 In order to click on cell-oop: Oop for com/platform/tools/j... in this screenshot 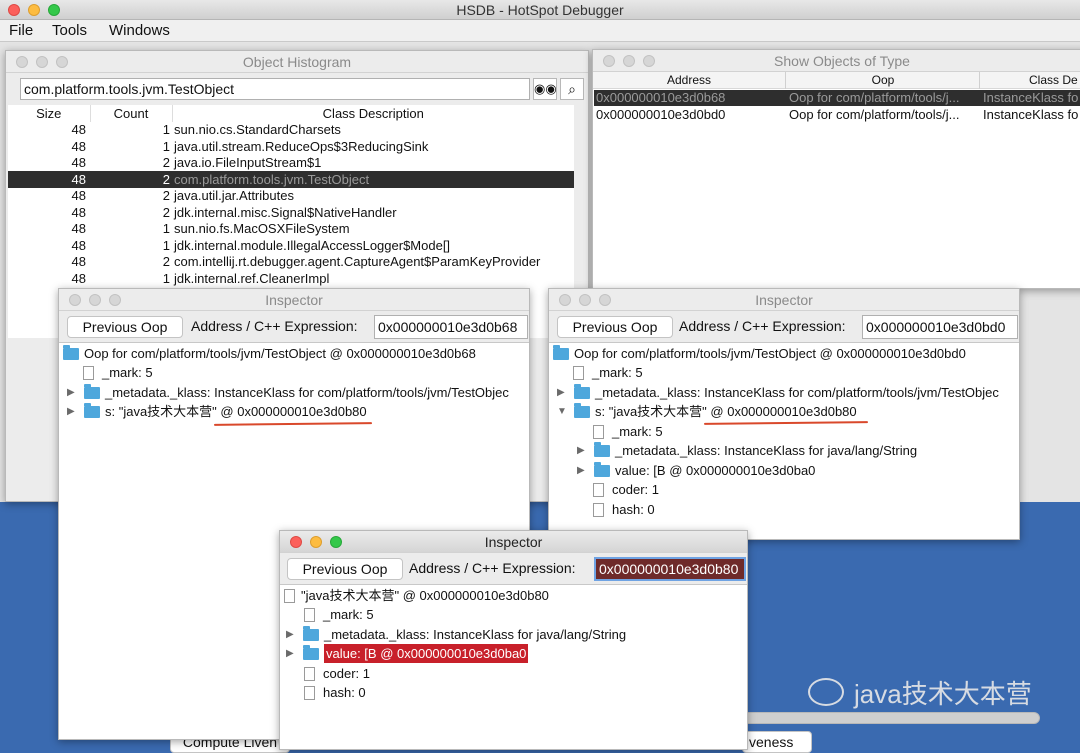, I will do `click(874, 114)`.